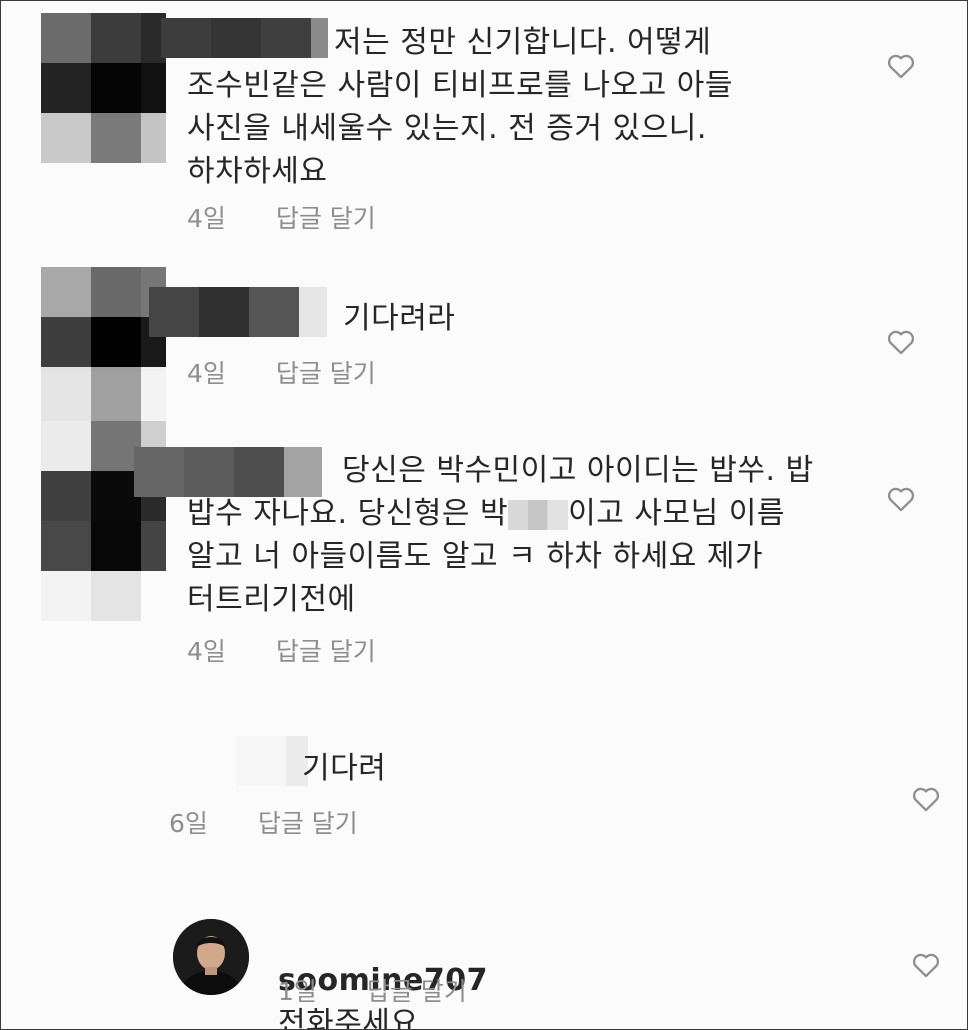 The height and width of the screenshot is (1030, 968). I want to click on comment-text: 기다려라, so click(399, 318).